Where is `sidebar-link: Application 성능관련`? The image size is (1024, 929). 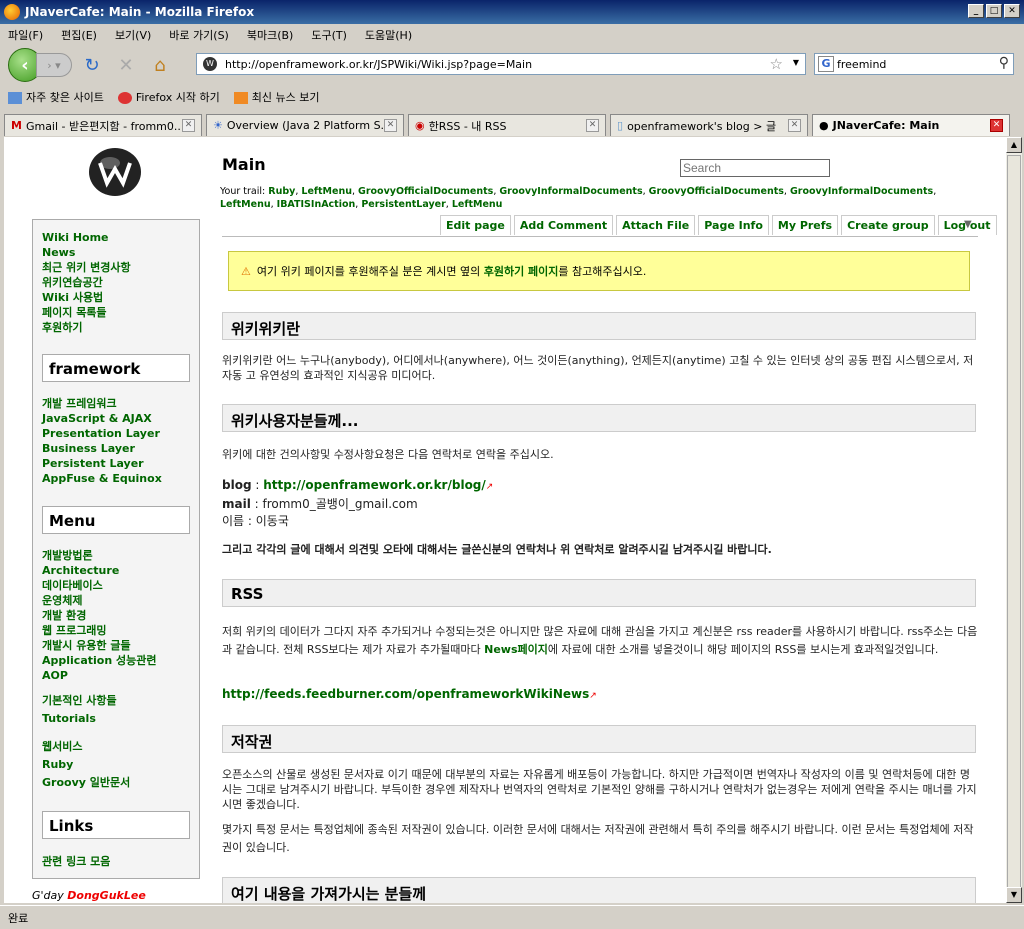 sidebar-link: Application 성능관련 is located at coordinates (99, 660).